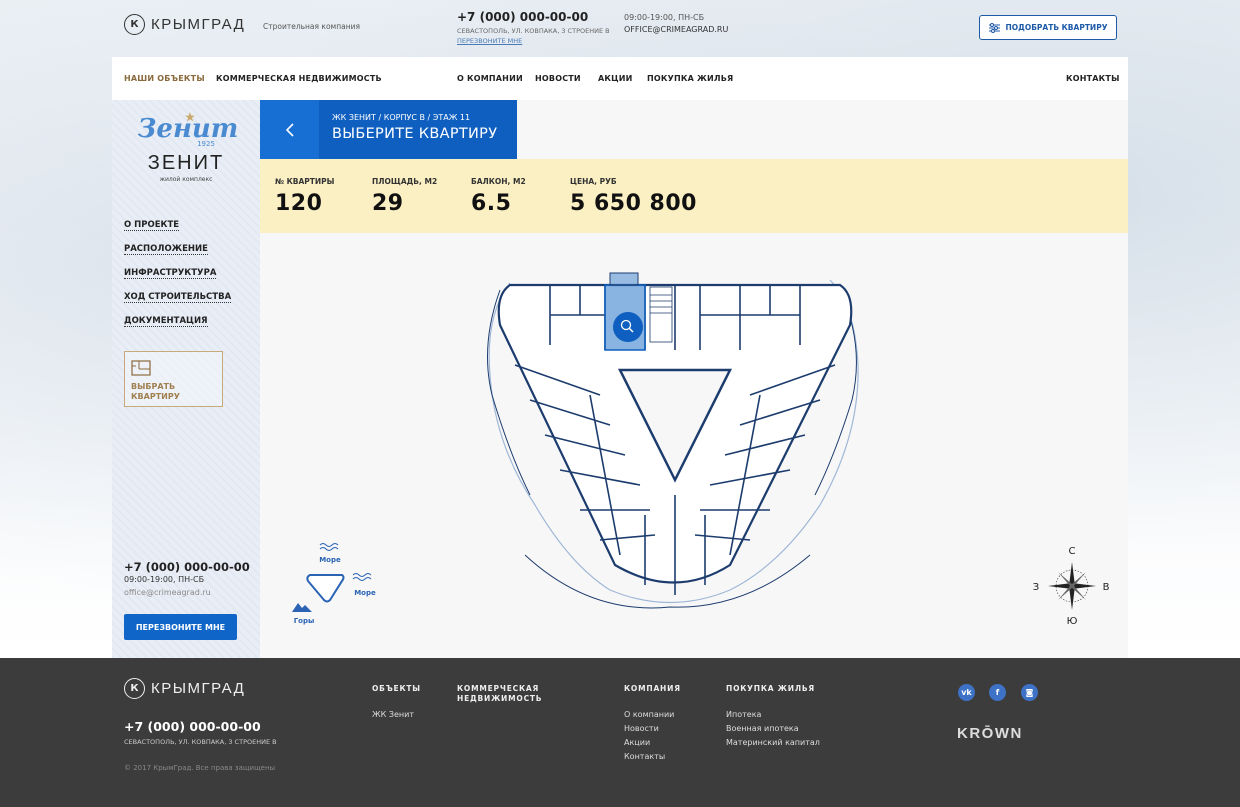 The height and width of the screenshot is (807, 1240). Describe the element at coordinates (304, 196) in the screenshot. I see `info-apartment-number: № квартиры 120` at that location.